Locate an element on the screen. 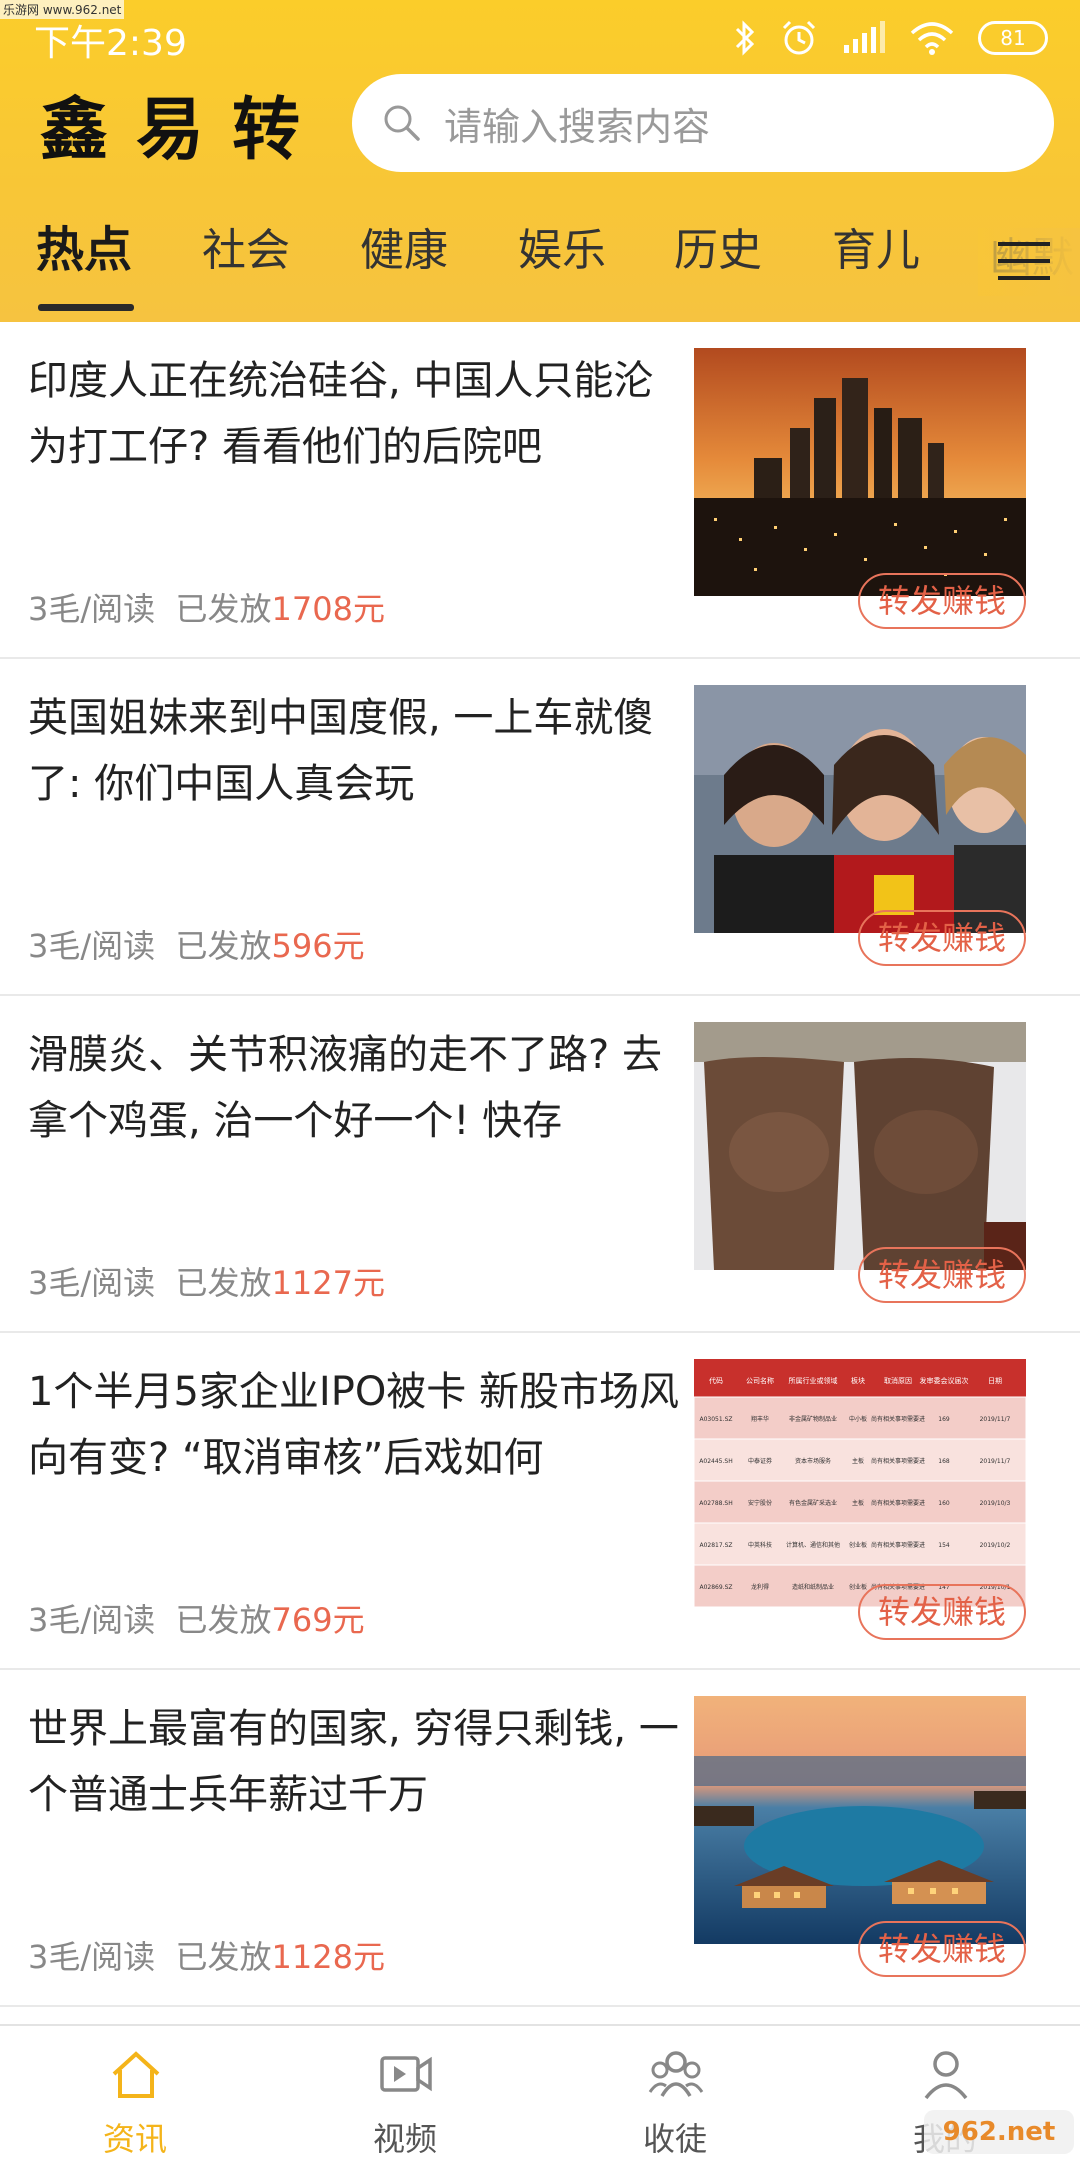 This screenshot has width=1080, height=2162. ipo-table-cell: A02869.SZ is located at coordinates (715, 1587).